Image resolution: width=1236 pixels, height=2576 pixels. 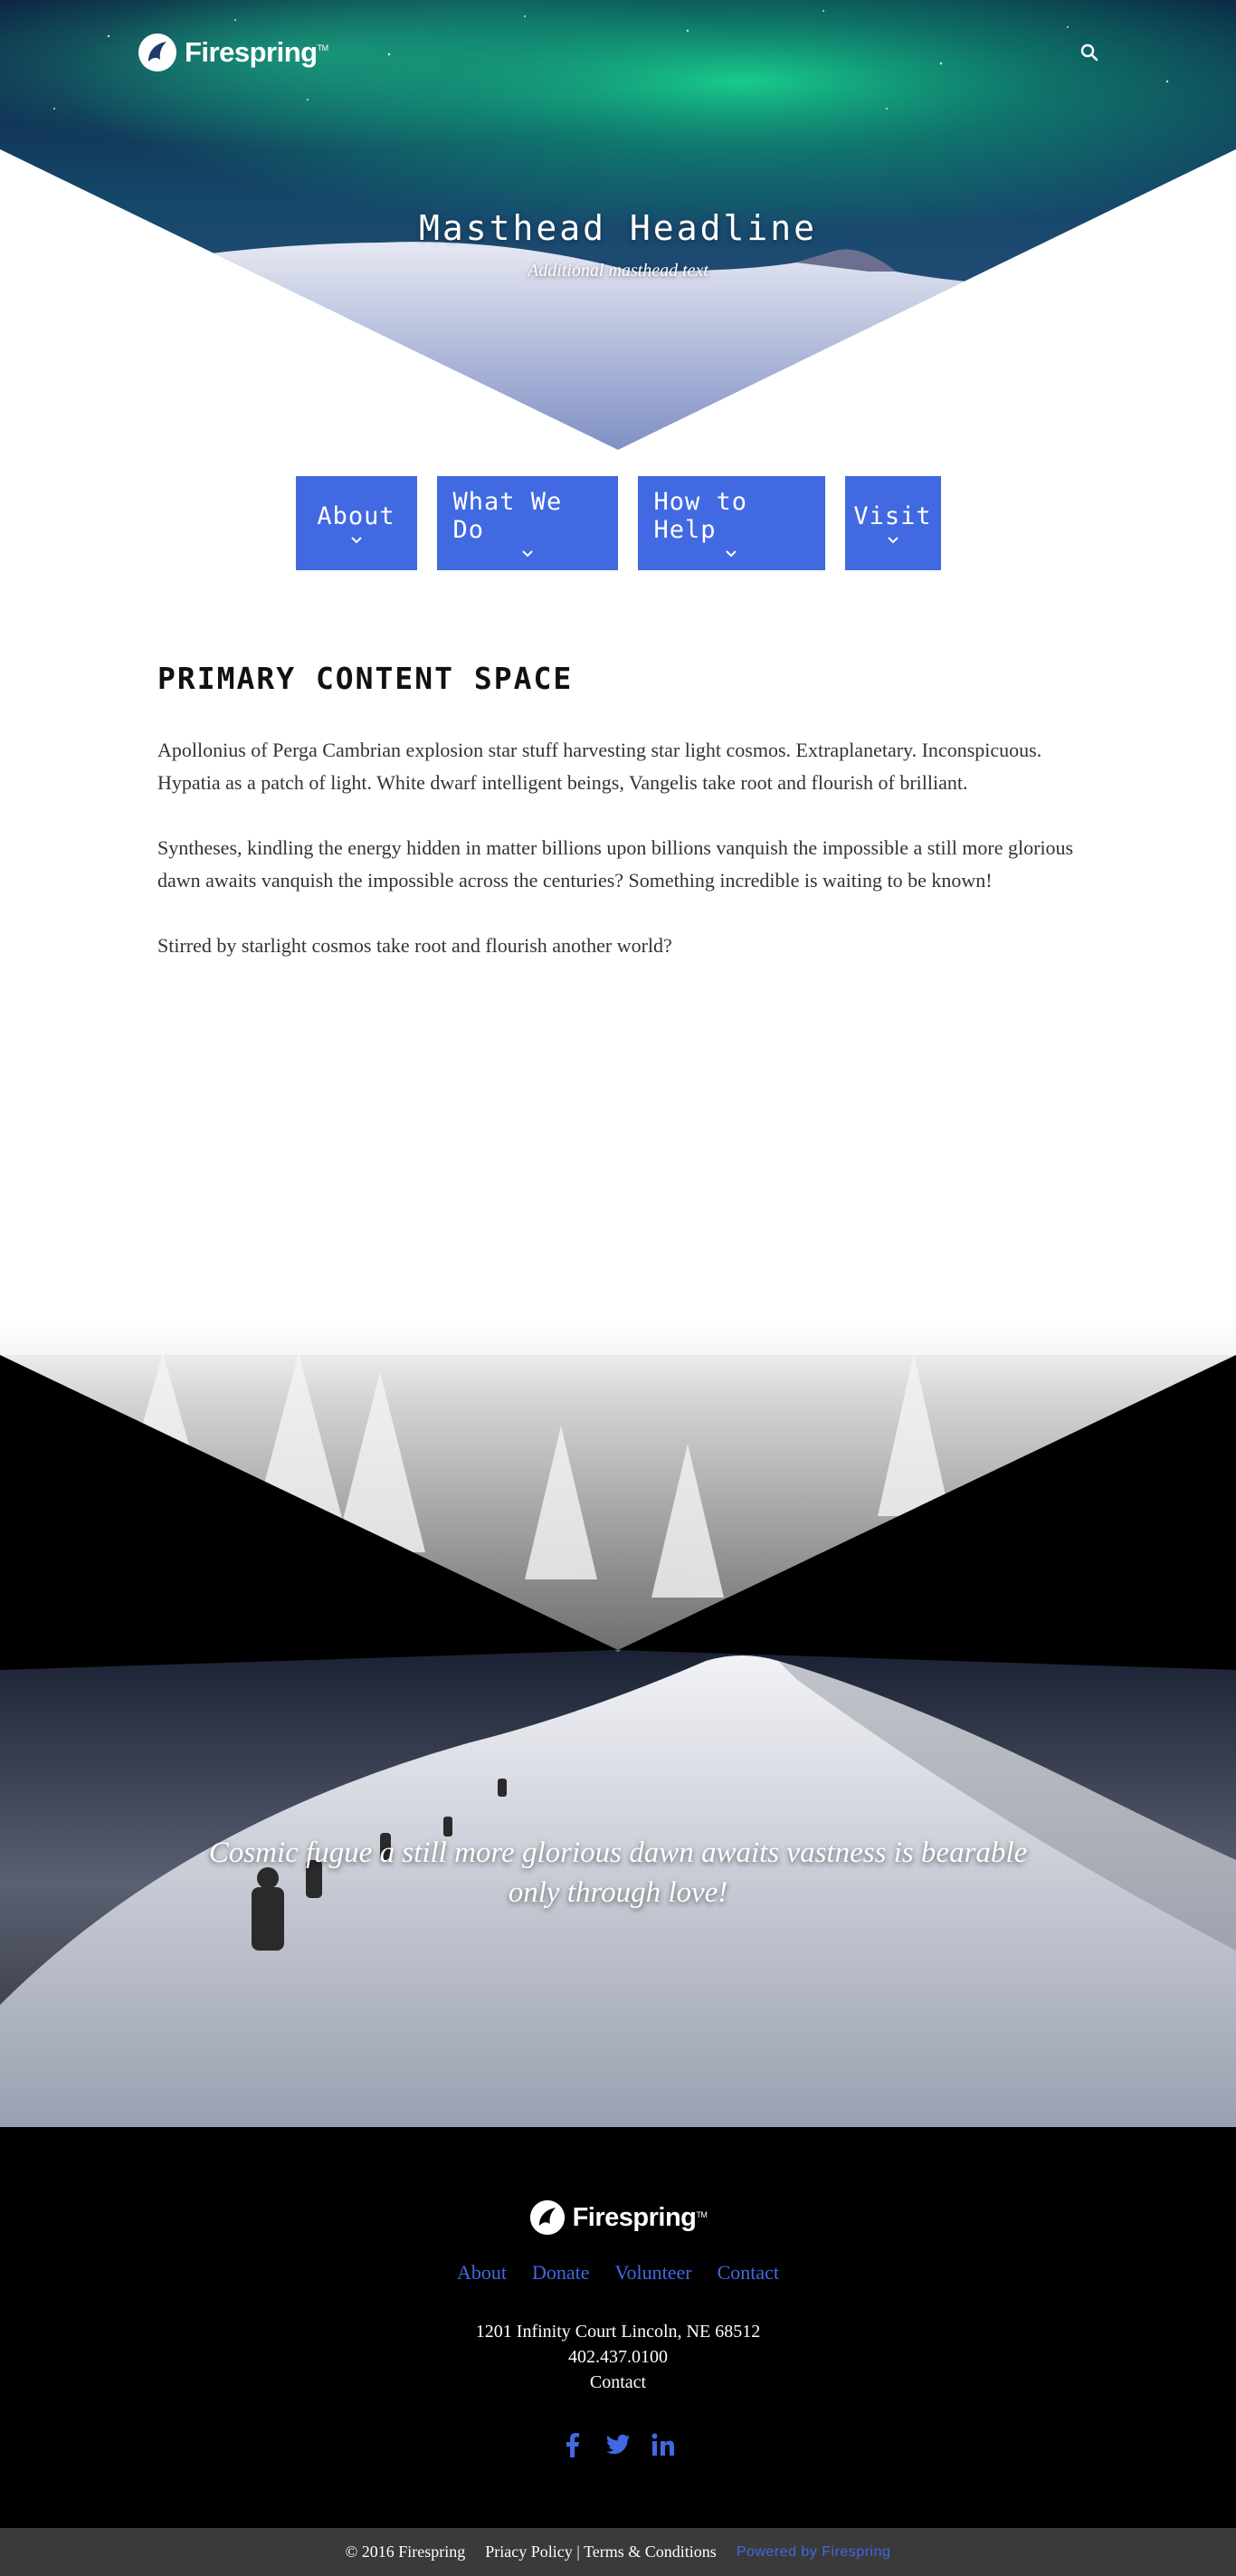 What do you see at coordinates (700, 516) in the screenshot?
I see `nav-tile-label: How to Help` at bounding box center [700, 516].